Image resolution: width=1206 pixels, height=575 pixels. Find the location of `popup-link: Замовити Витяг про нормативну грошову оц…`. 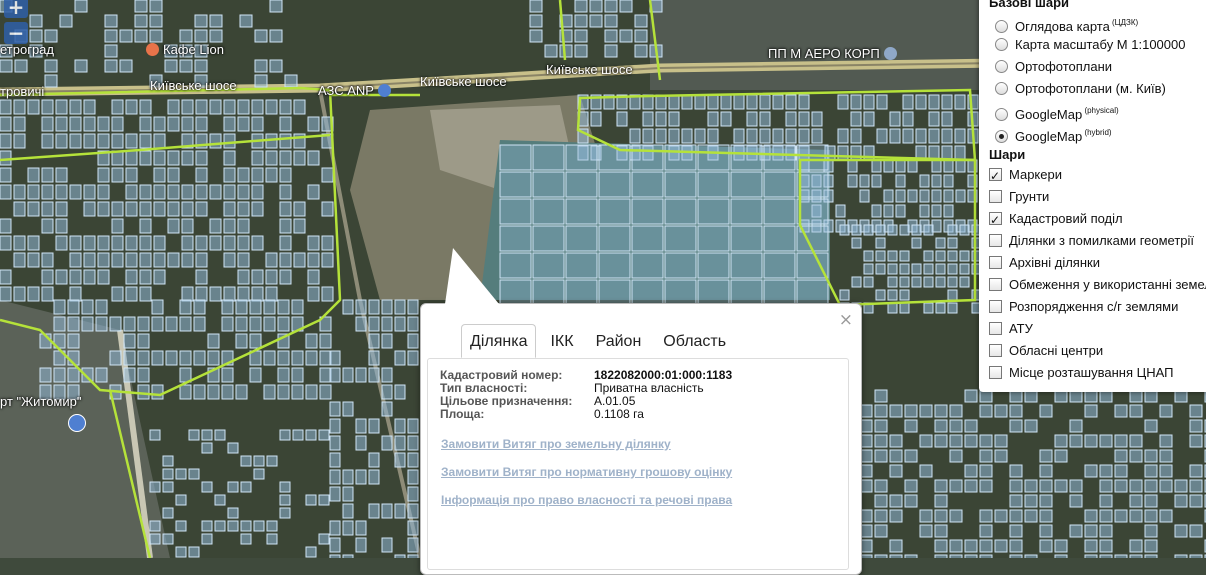

popup-link: Замовити Витяг про нормативну грошову оц… is located at coordinates (586, 472).